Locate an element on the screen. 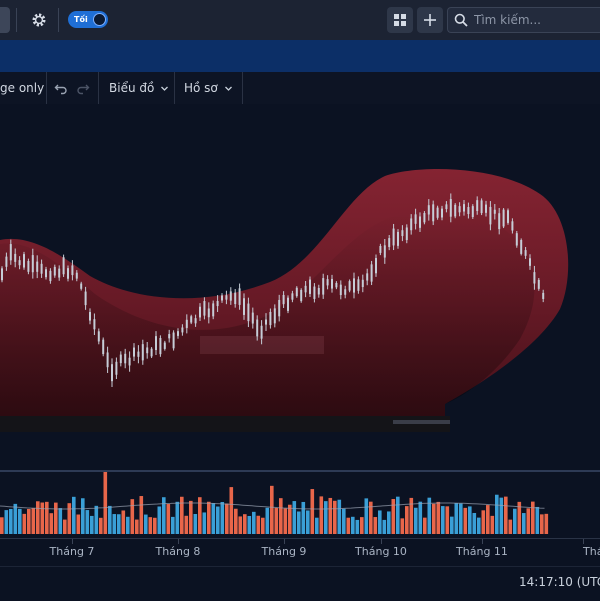 The width and height of the screenshot is (600, 601). redo-button is located at coordinates (83, 88).